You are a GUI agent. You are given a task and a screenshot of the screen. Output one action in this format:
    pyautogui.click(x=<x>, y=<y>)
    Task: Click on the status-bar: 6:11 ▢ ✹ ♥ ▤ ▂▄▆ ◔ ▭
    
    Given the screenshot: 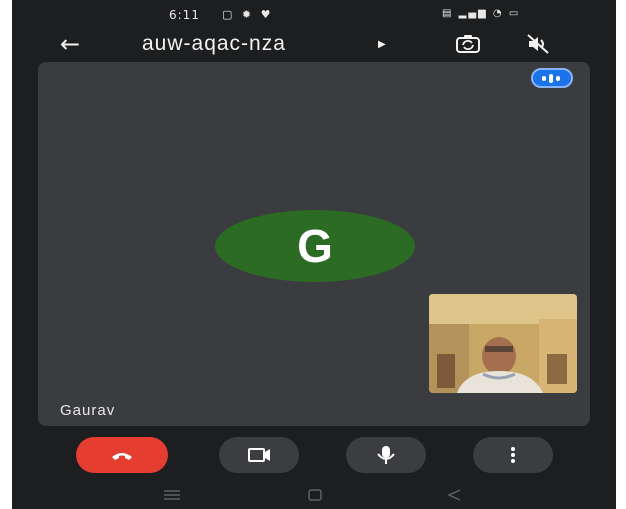 What is the action you would take?
    pyautogui.click(x=314, y=15)
    